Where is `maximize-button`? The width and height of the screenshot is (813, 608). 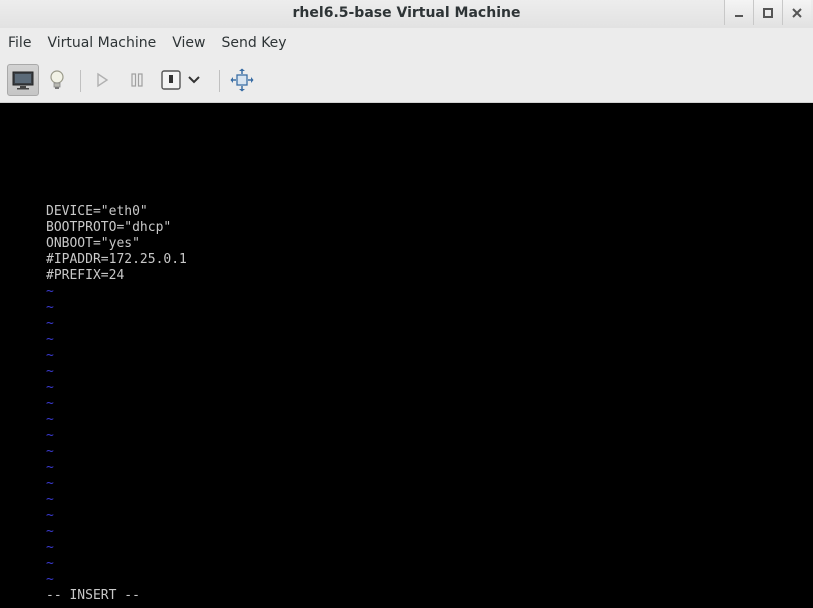
maximize-button is located at coordinates (767, 12).